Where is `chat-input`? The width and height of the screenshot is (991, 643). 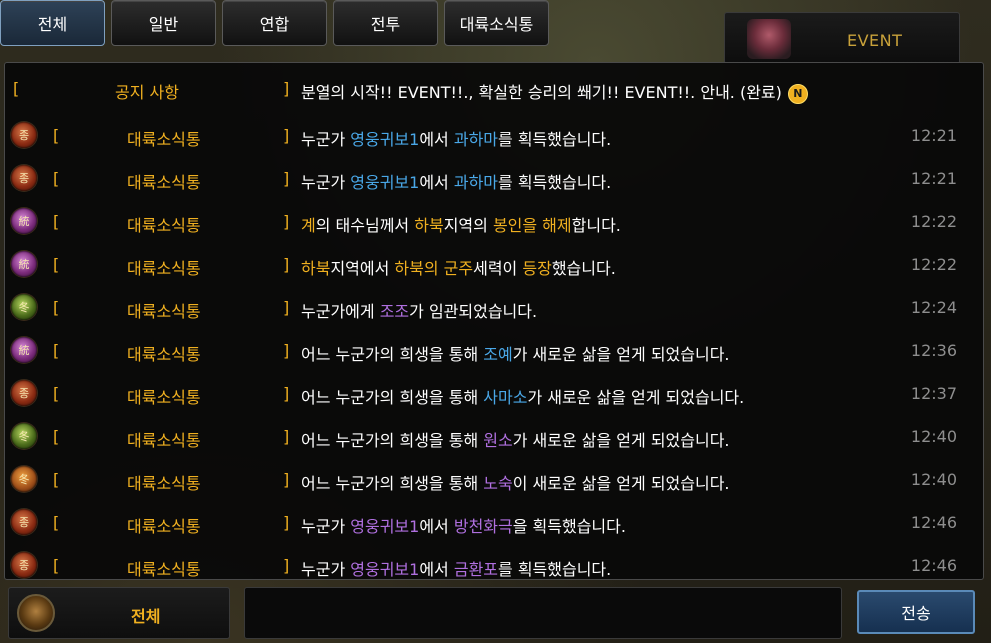
chat-input is located at coordinates (543, 613).